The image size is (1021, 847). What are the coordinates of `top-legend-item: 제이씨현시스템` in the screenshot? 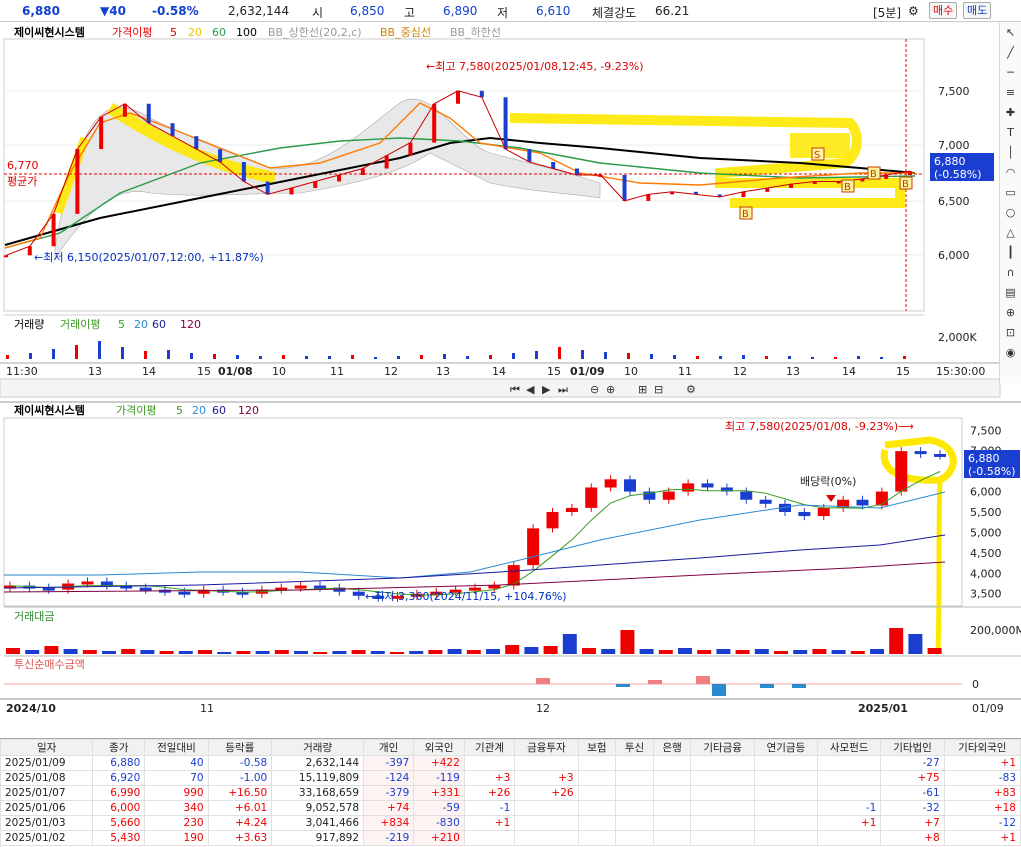 It's located at (49, 32).